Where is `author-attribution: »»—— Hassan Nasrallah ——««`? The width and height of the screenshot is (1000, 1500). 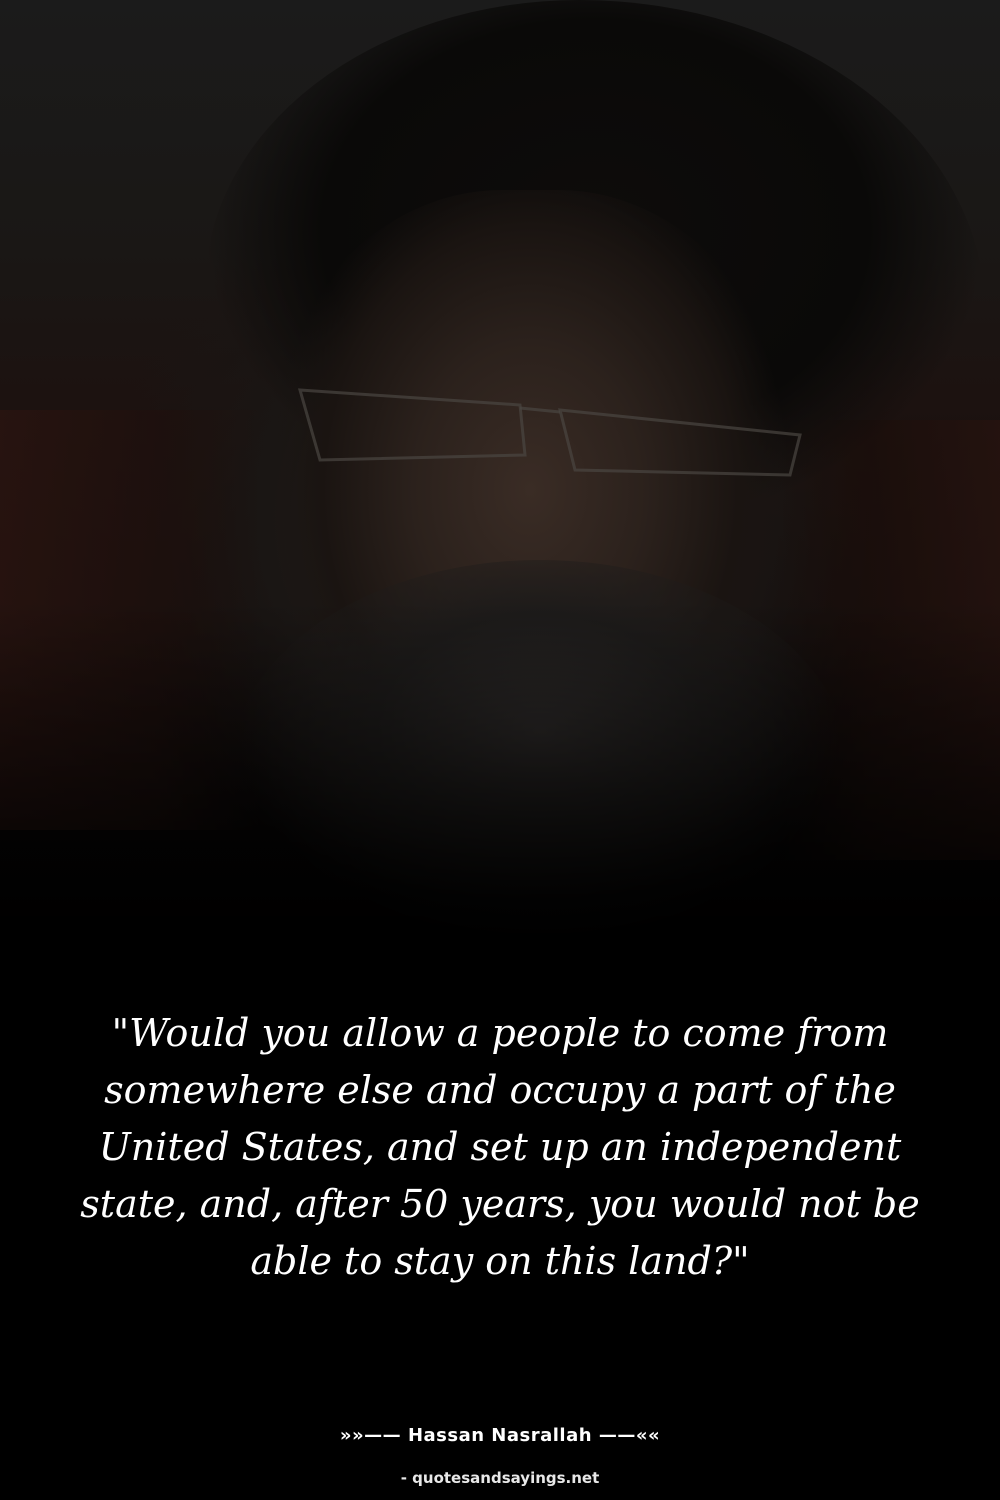 author-attribution: »»—— Hassan Nasrallah ——«« is located at coordinates (500, 1436).